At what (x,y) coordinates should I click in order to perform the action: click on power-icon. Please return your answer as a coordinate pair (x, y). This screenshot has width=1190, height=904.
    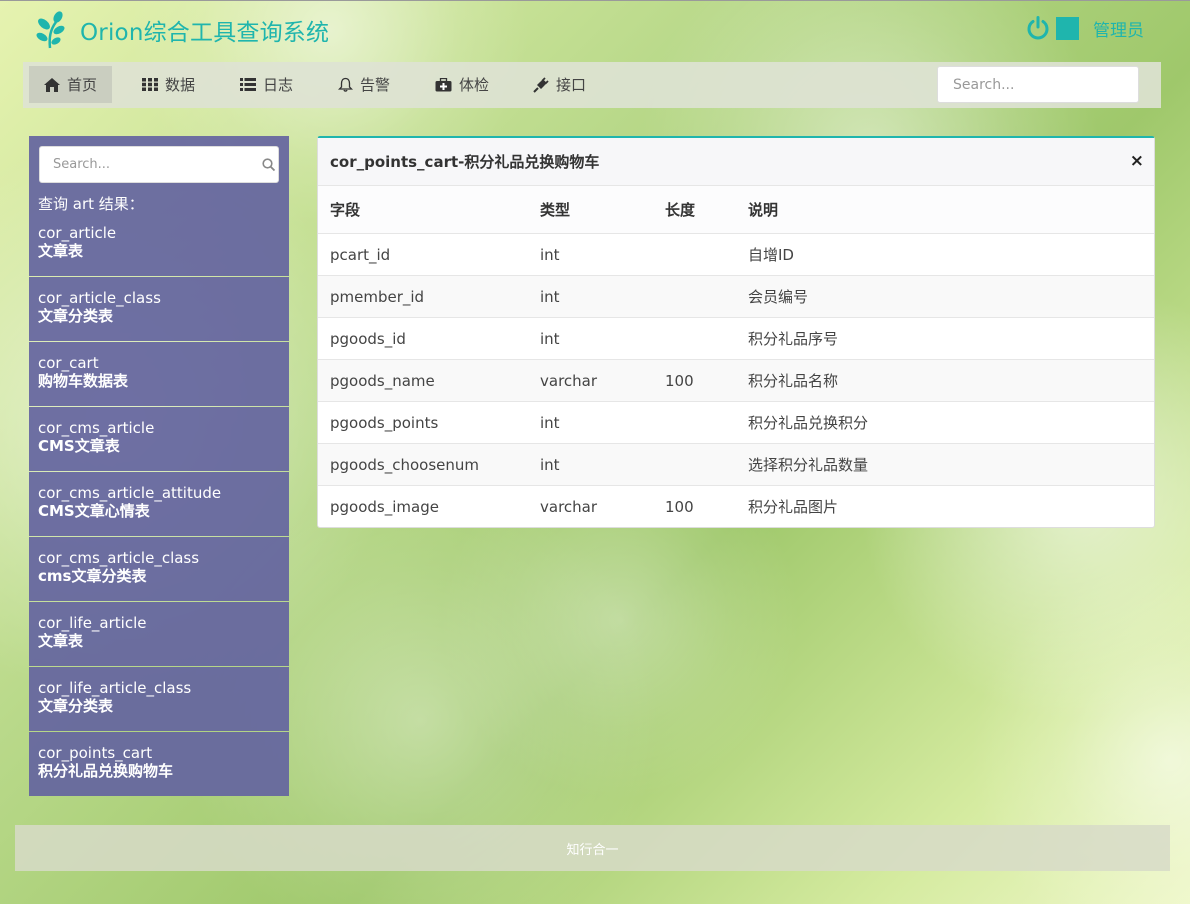
    Looking at the image, I should click on (1038, 28).